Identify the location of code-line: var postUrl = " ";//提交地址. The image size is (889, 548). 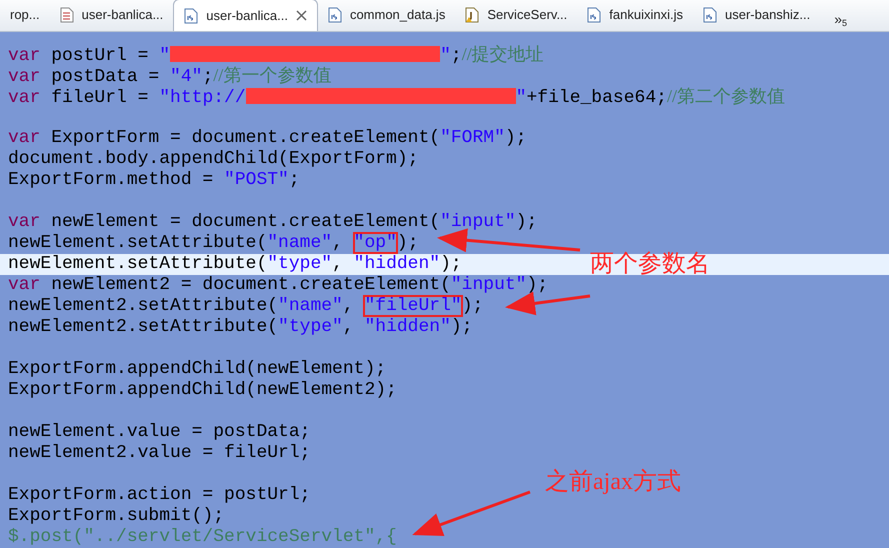
(276, 54).